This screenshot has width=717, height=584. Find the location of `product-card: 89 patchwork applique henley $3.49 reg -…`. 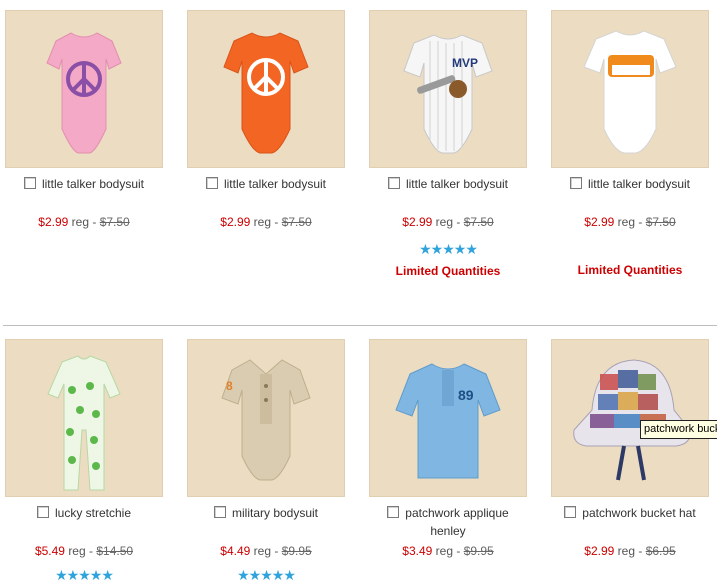

product-card: 89 patchwork applique henley $3.49 reg -… is located at coordinates (448, 448).